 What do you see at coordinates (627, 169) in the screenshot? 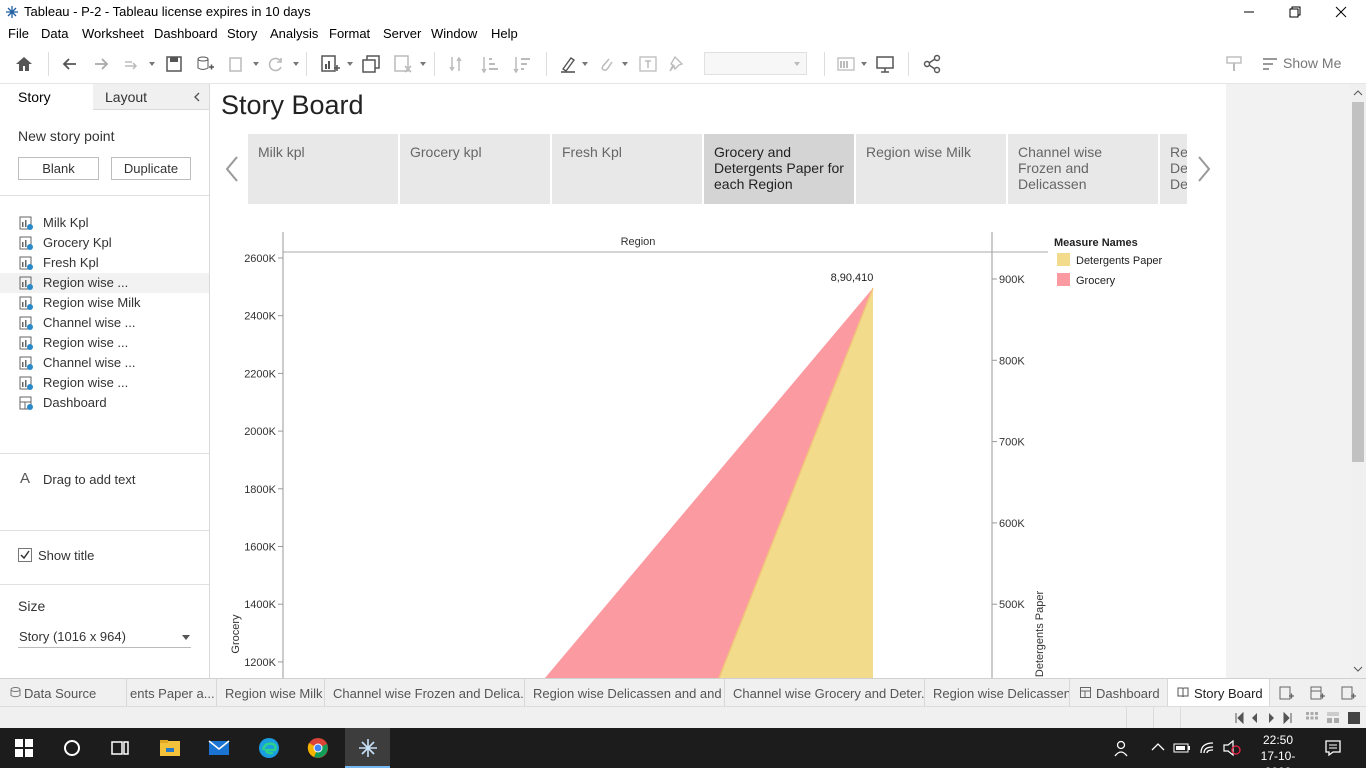
I see `story-point-tab: Fresh Kpl` at bounding box center [627, 169].